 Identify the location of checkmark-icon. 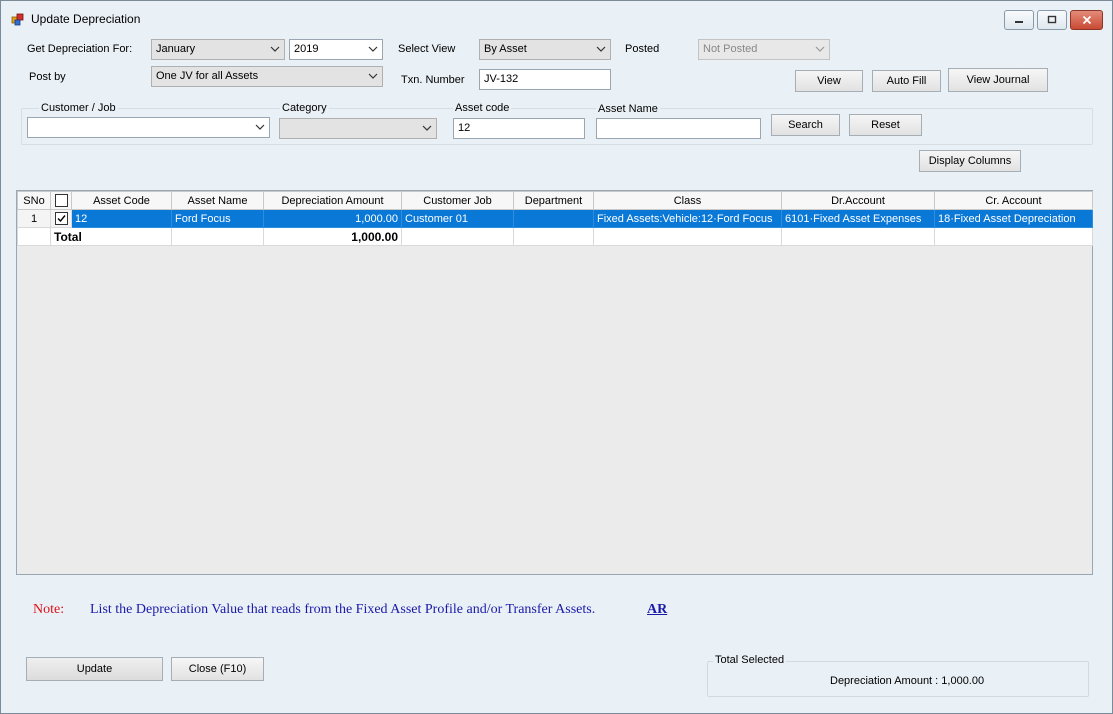
(61, 219).